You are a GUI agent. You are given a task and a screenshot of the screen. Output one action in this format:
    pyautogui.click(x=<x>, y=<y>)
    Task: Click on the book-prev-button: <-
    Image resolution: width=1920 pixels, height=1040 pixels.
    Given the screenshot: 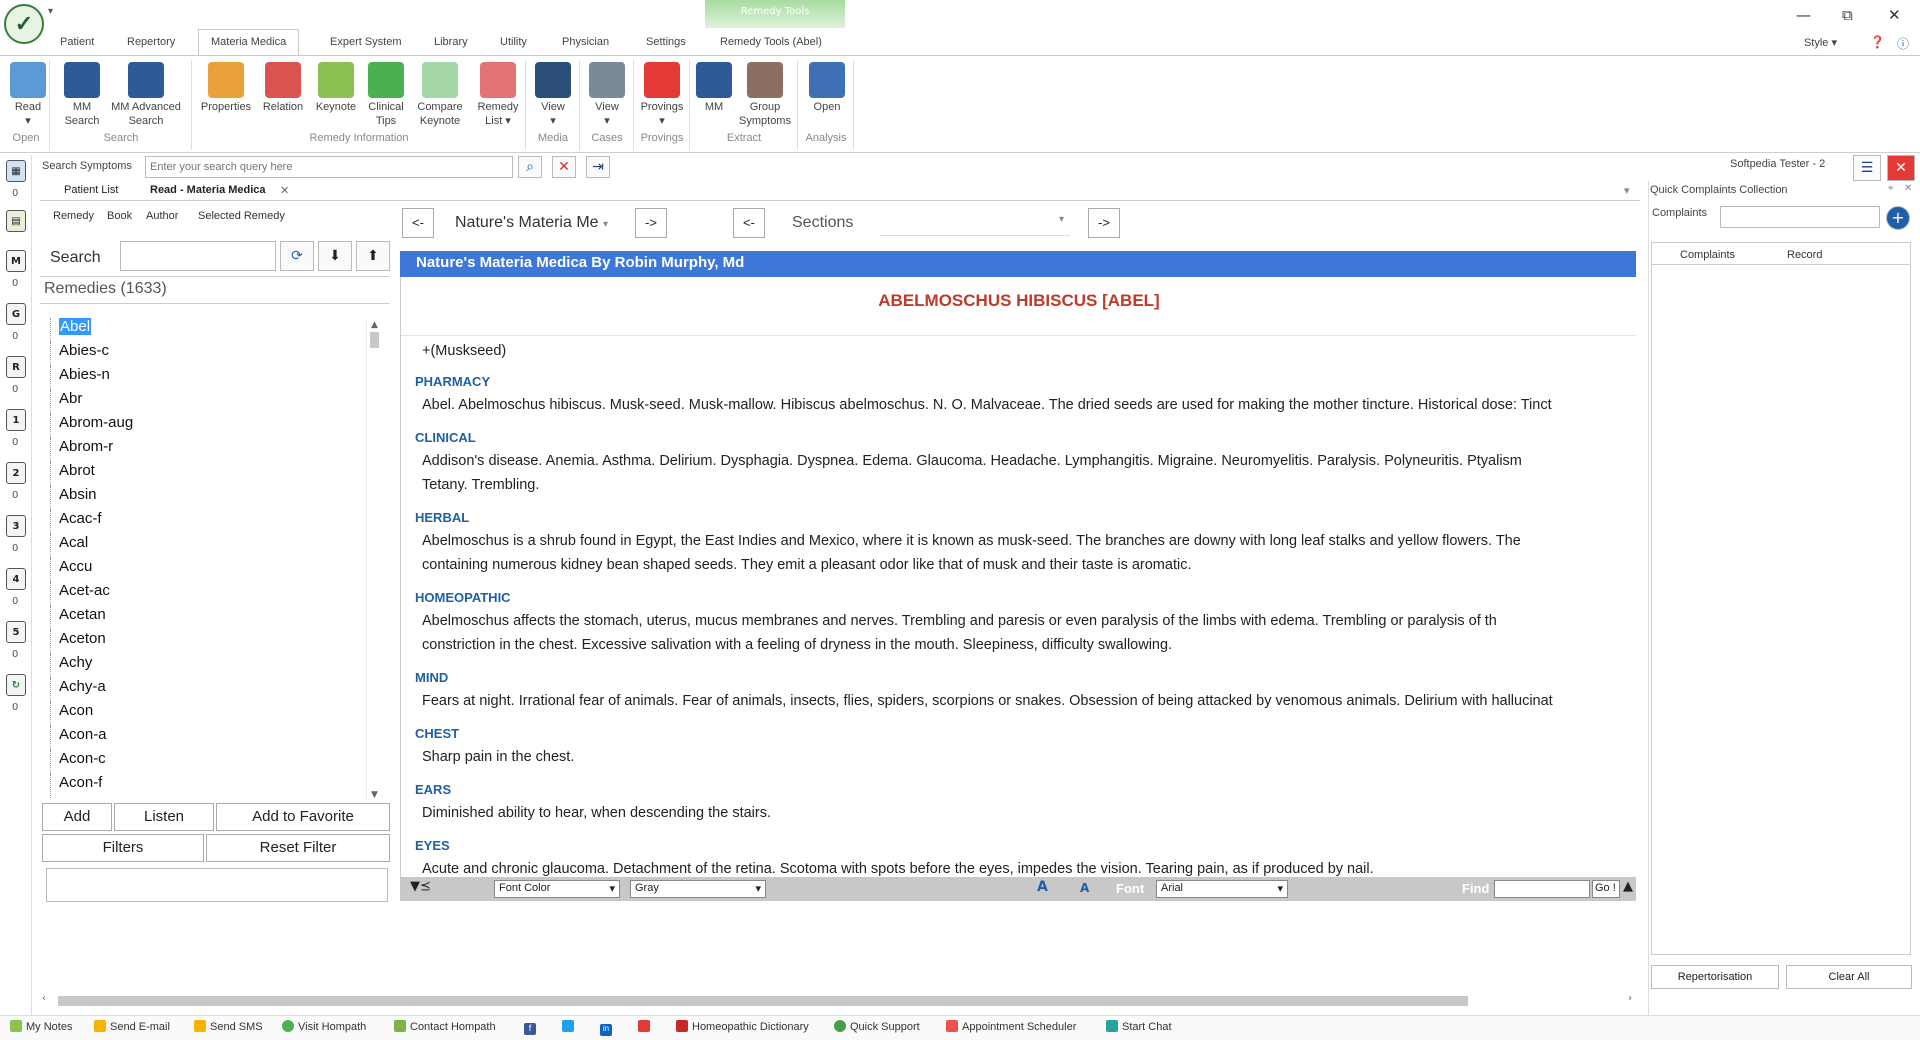 What is the action you would take?
    pyautogui.click(x=418, y=223)
    